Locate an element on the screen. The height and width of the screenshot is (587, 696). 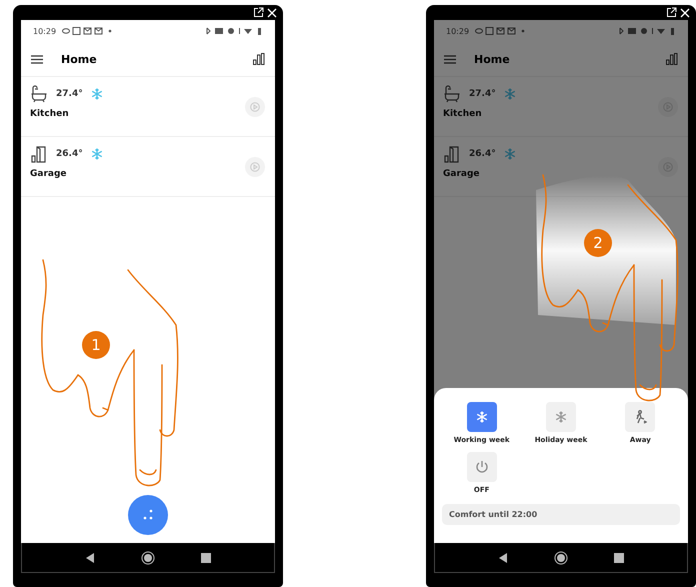
bar-chart-icon is located at coordinates (259, 59).